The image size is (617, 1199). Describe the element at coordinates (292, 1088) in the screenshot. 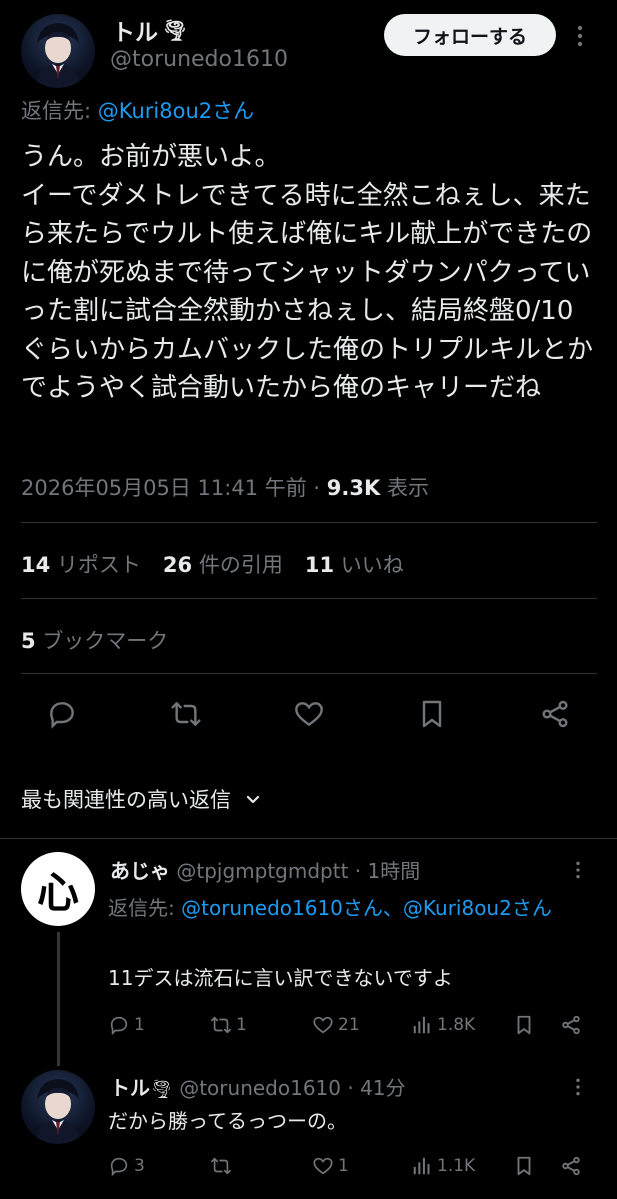

I see `reply-handle-time: @torunedo1610 · 41分` at that location.